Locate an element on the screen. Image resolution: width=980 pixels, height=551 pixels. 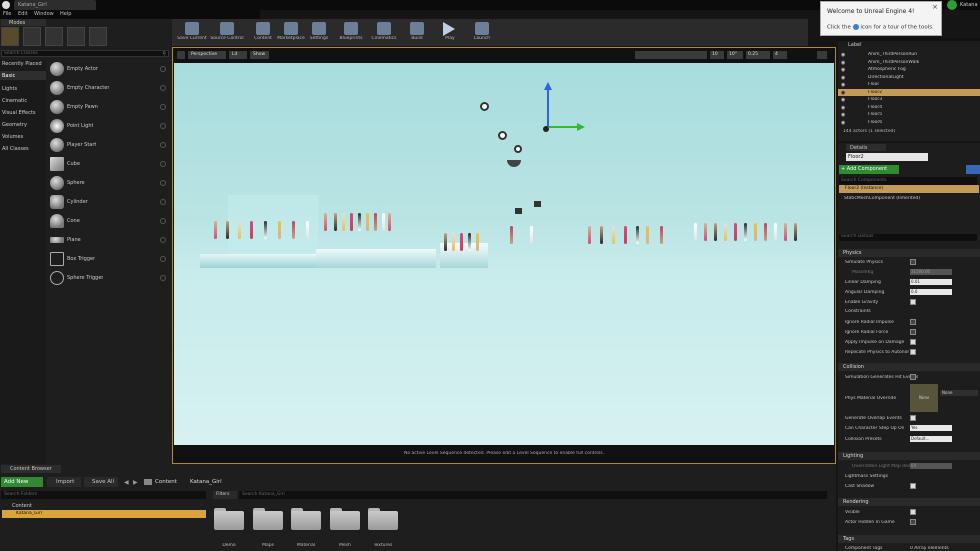
constraints-label: Constraints is located at coordinates (858, 311).